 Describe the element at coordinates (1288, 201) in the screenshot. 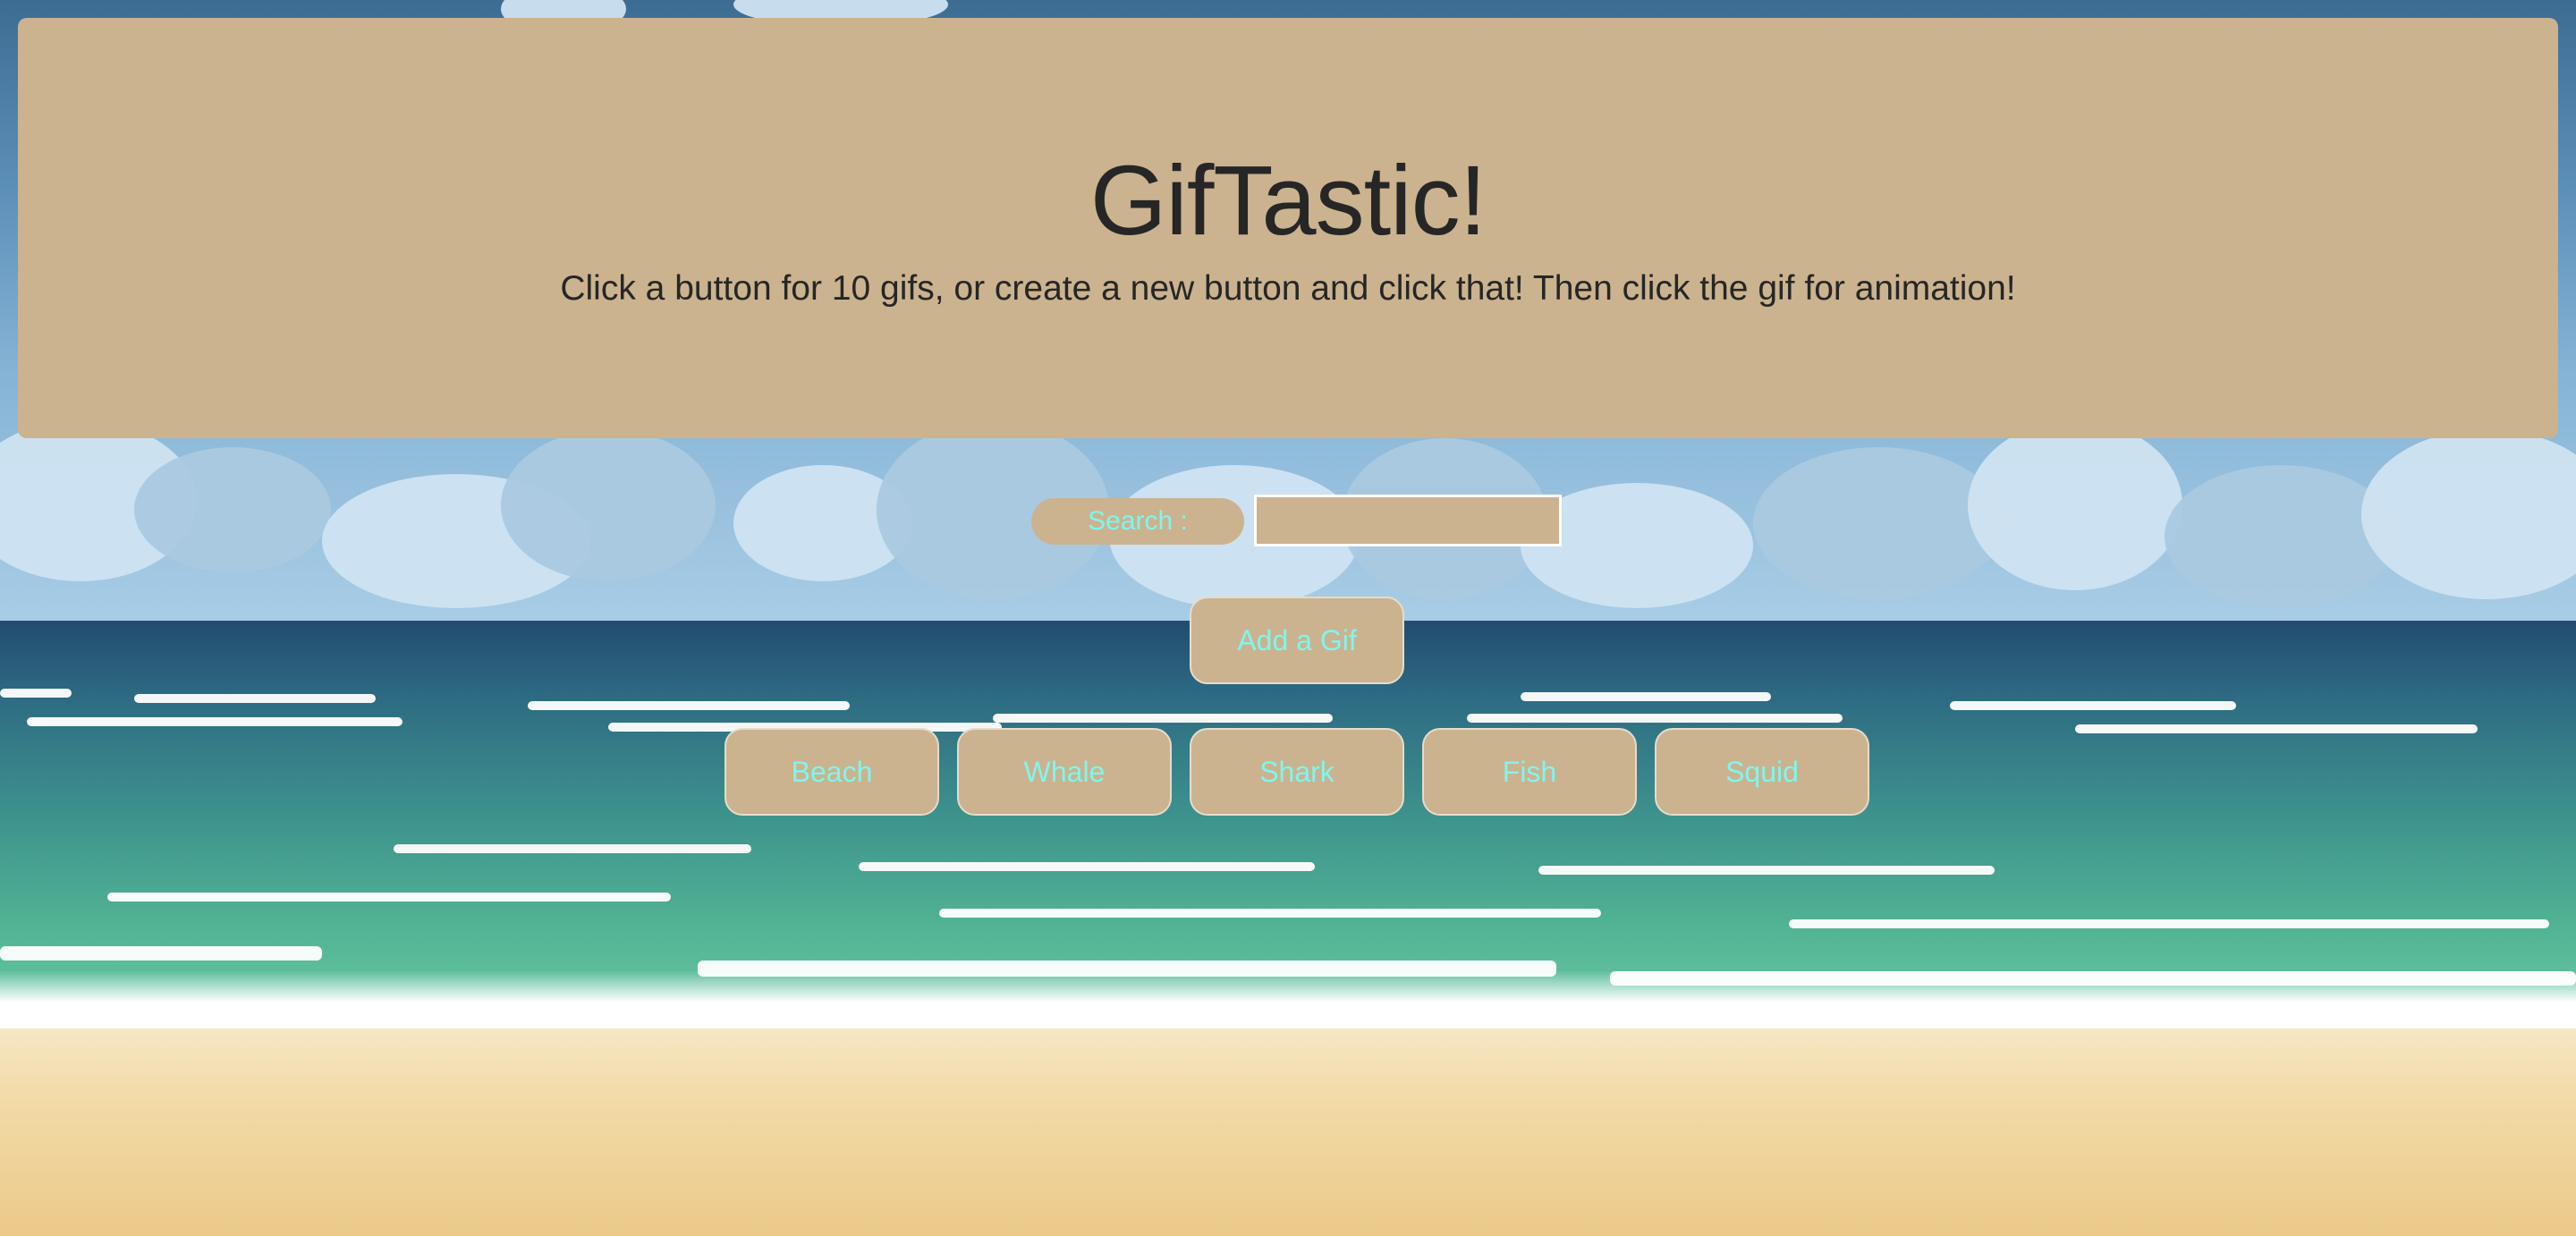

I see `page-title: GifTastic!` at that location.